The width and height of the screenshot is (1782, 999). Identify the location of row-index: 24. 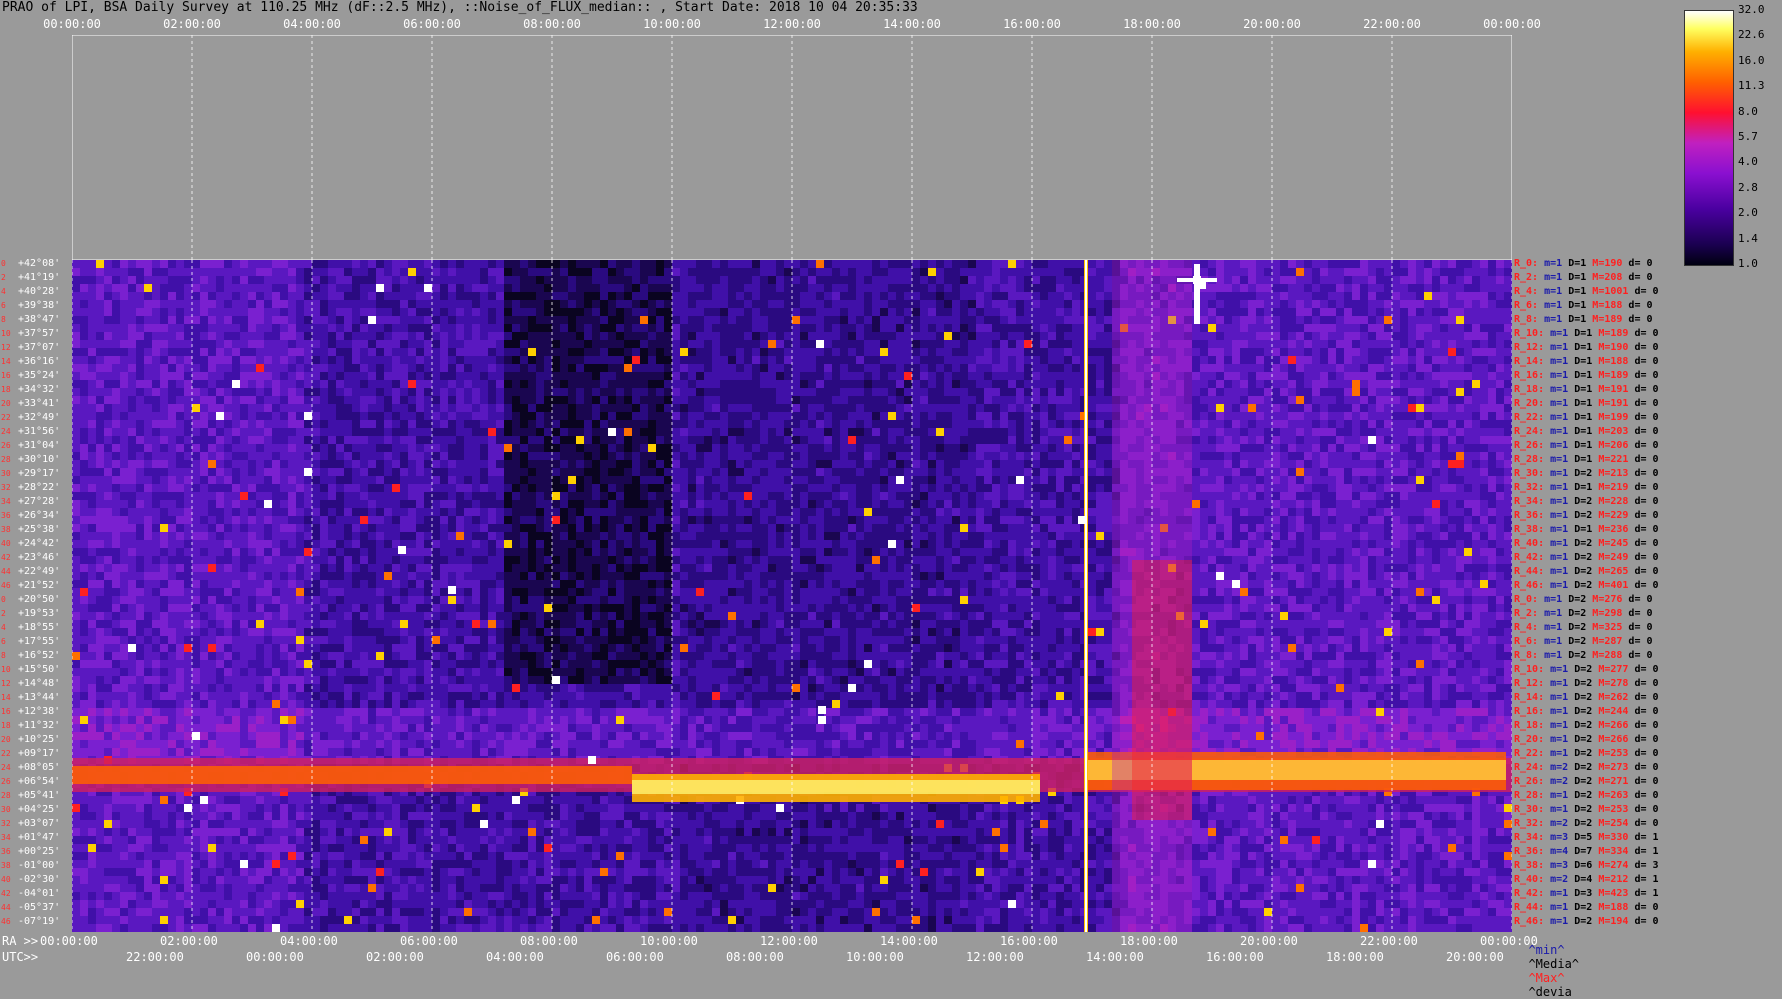
(8, 768).